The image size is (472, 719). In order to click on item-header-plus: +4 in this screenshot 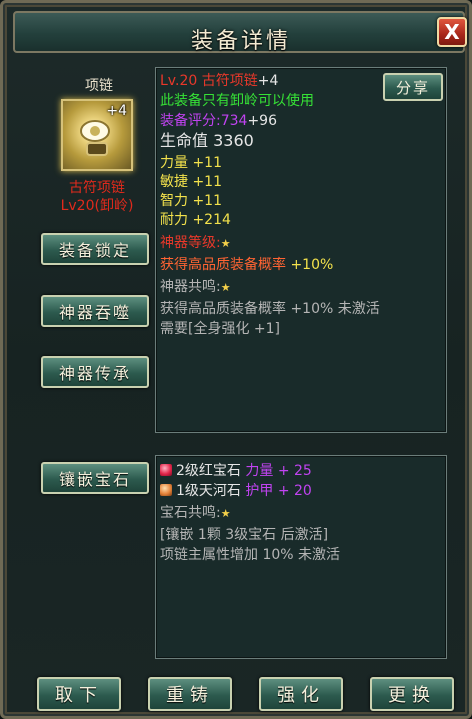, I will do `click(268, 81)`.